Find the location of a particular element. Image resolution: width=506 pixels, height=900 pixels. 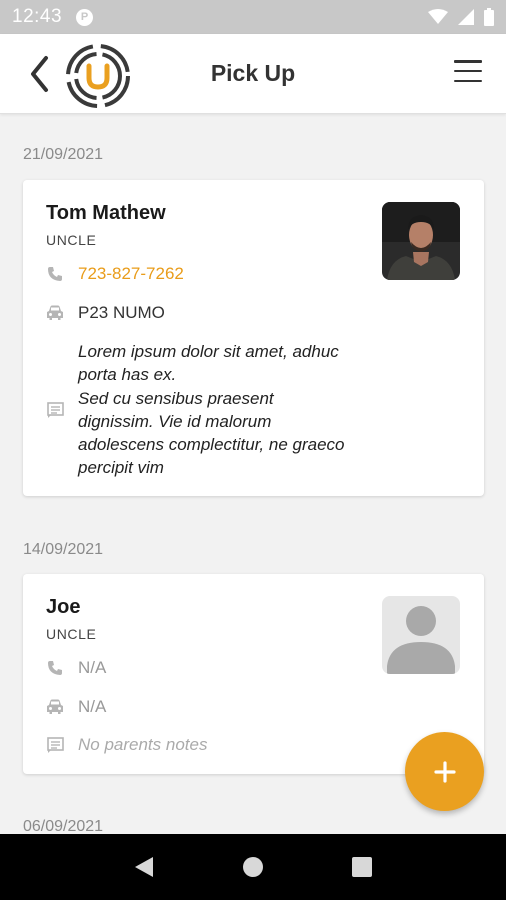

vehicle-row: P23 NUMO is located at coordinates (105, 313).